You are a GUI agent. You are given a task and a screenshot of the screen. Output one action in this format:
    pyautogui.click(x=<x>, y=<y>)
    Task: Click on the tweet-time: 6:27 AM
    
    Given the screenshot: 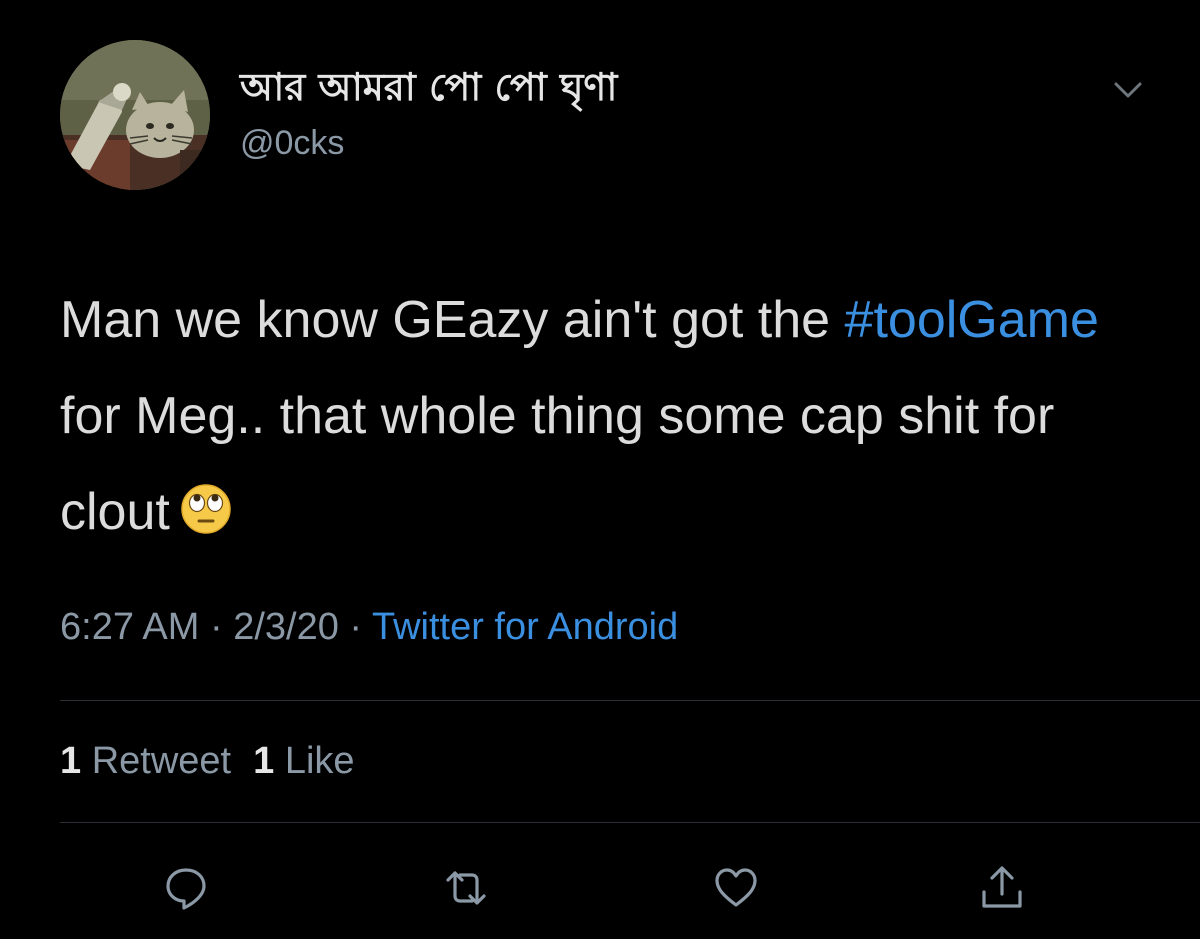 What is the action you would take?
    pyautogui.click(x=130, y=627)
    